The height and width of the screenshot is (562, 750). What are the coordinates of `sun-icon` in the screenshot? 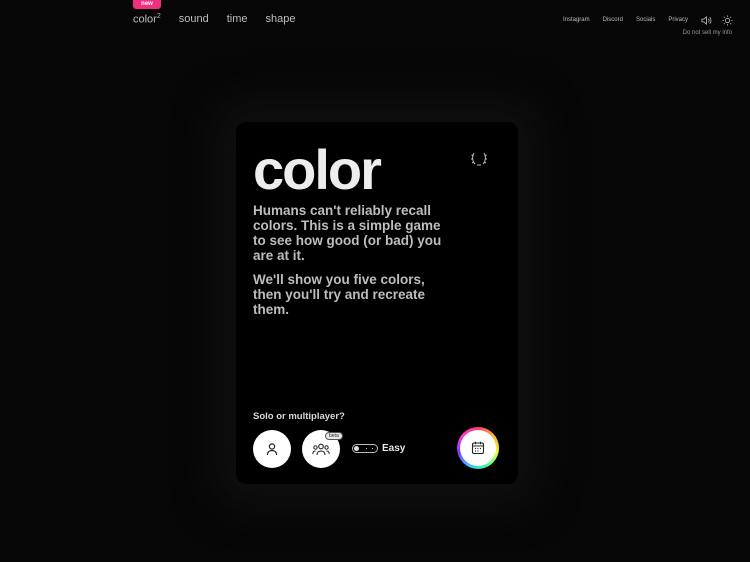 It's located at (727, 20).